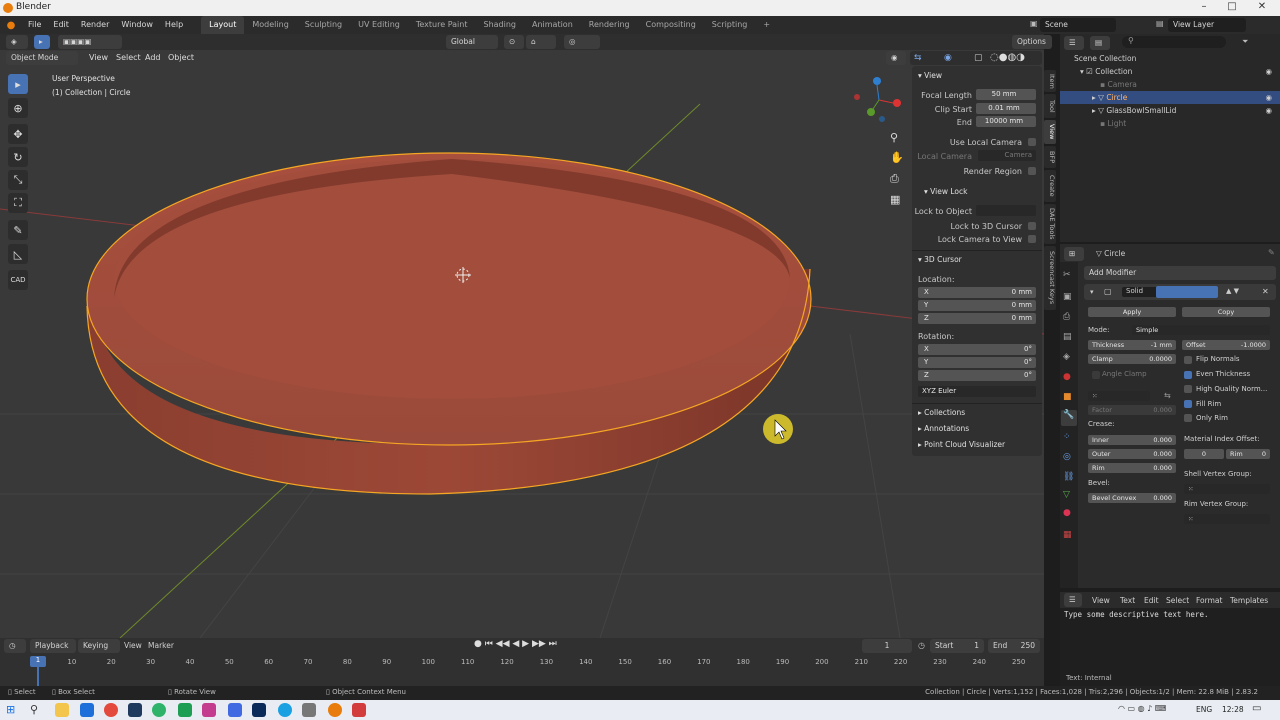  Describe the element at coordinates (37, 710) in the screenshot. I see `search-icon: ⚲` at that location.